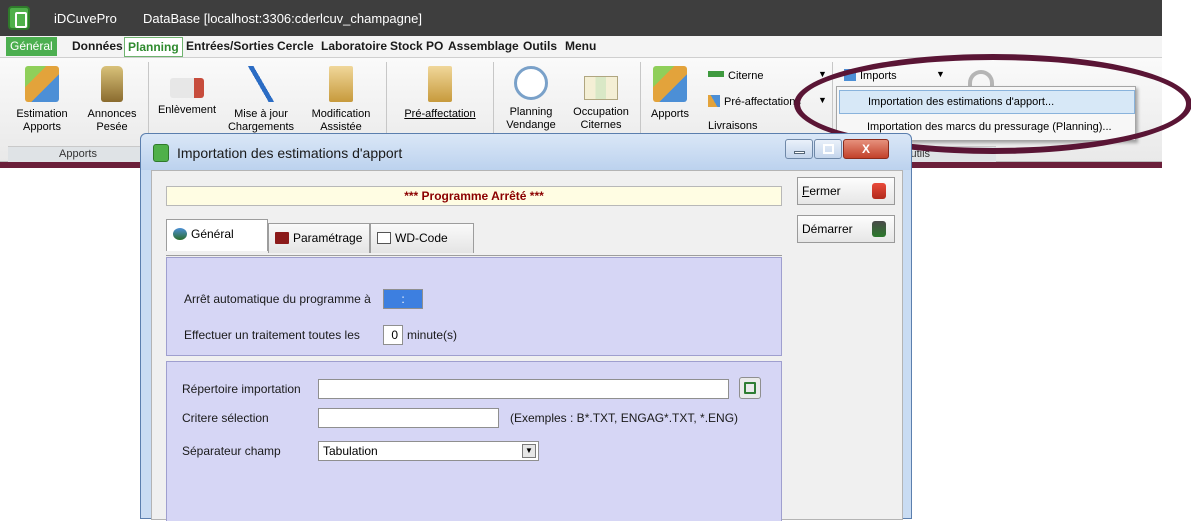 Image resolution: width=1191 pixels, height=521 pixels. I want to click on dialog-titlebar: Importation des estimations d'apport X, so click(526, 152).